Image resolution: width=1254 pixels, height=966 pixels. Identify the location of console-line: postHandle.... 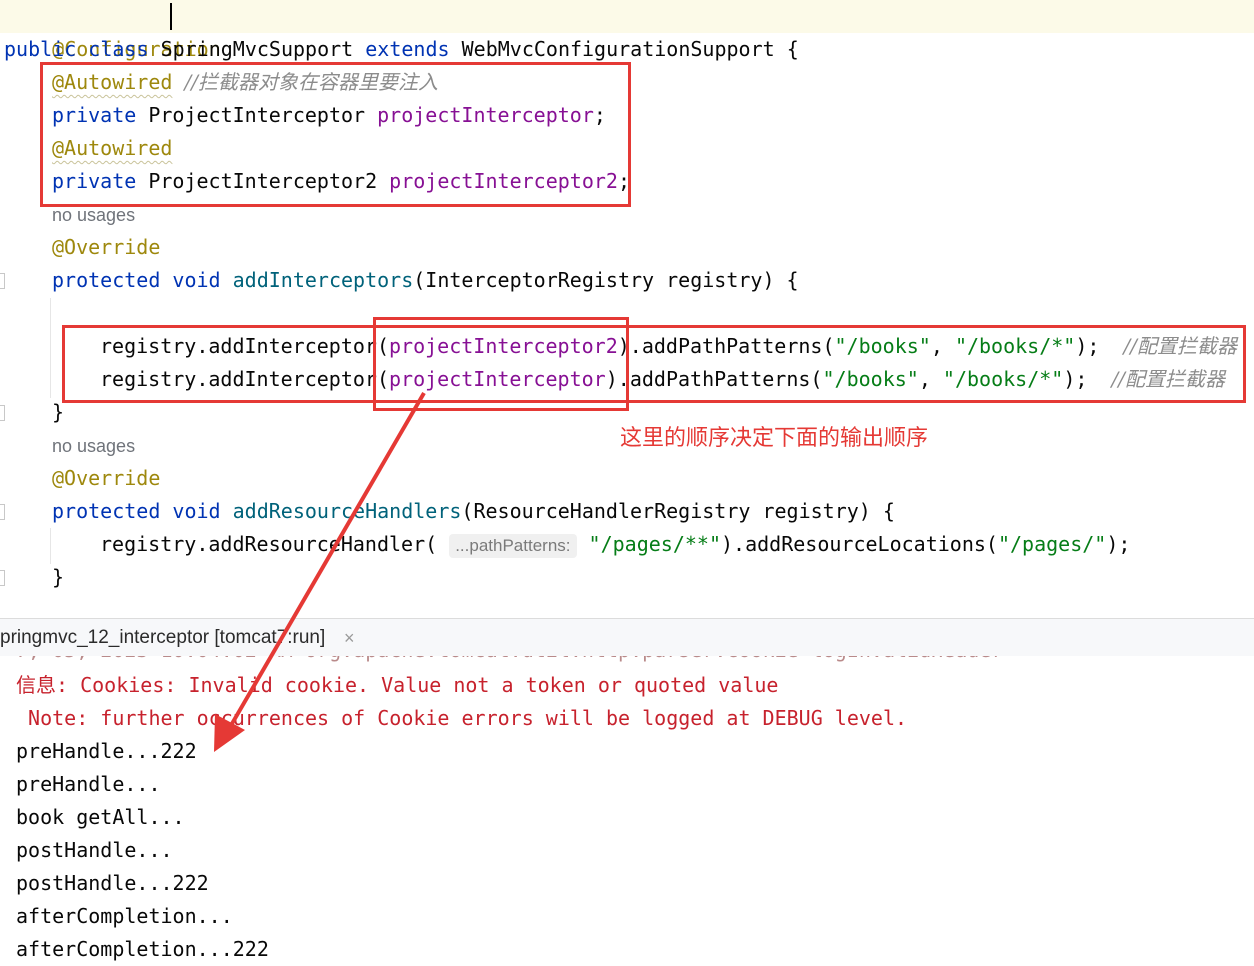
(94, 850).